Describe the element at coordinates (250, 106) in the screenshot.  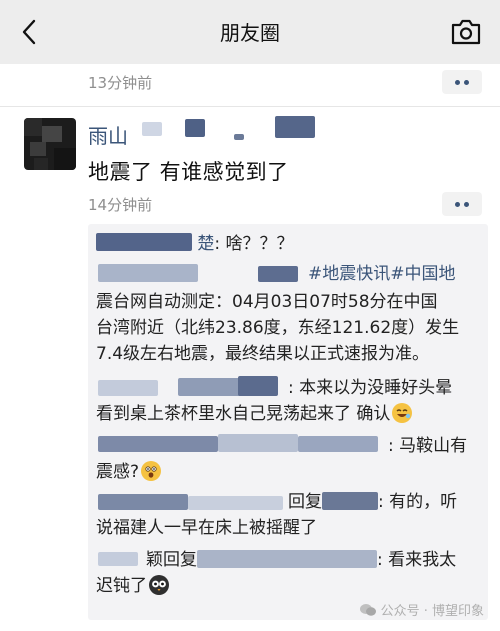
I see `divider` at that location.